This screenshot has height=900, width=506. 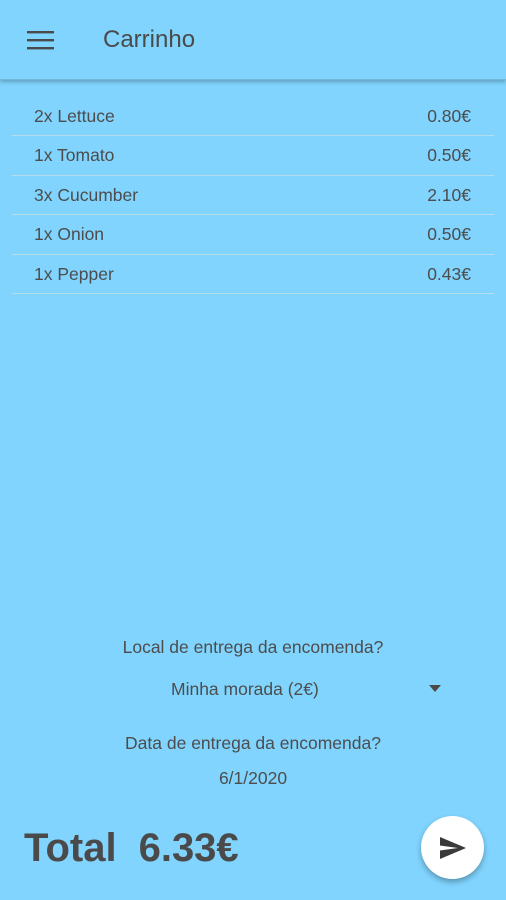 I want to click on app-bar: Carrinho, so click(x=253, y=40).